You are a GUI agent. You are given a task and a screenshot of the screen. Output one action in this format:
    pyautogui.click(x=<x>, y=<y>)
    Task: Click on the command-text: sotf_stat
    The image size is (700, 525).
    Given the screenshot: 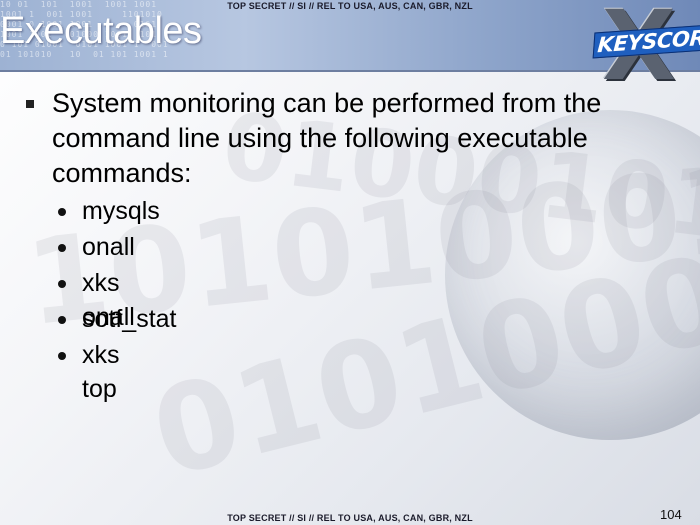 What is the action you would take?
    pyautogui.click(x=129, y=319)
    